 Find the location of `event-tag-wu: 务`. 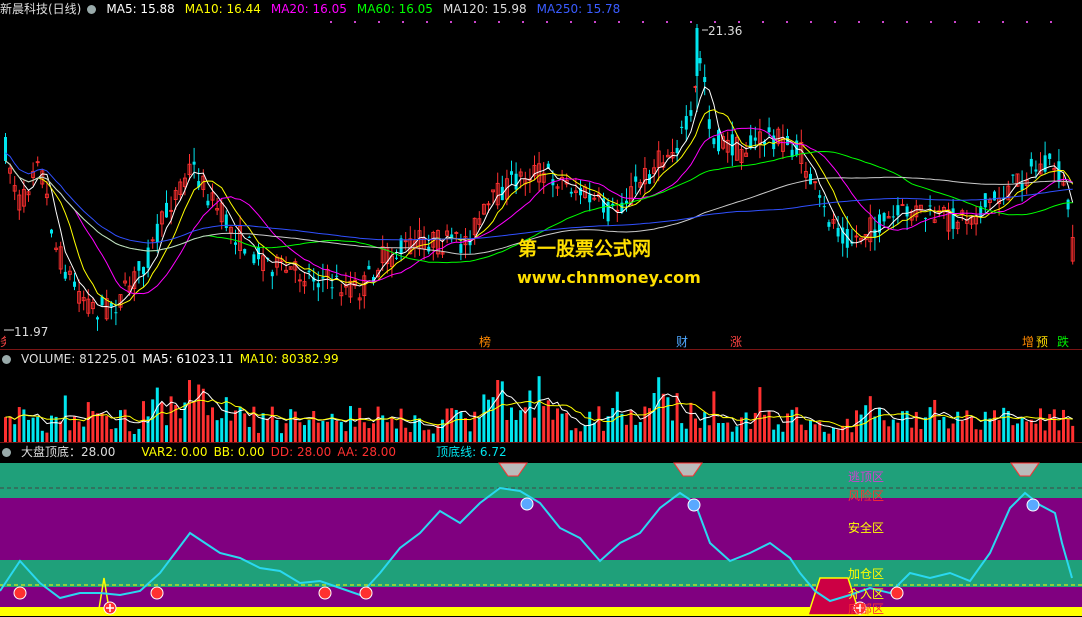

event-tag-wu: 务 is located at coordinates (3, 341).